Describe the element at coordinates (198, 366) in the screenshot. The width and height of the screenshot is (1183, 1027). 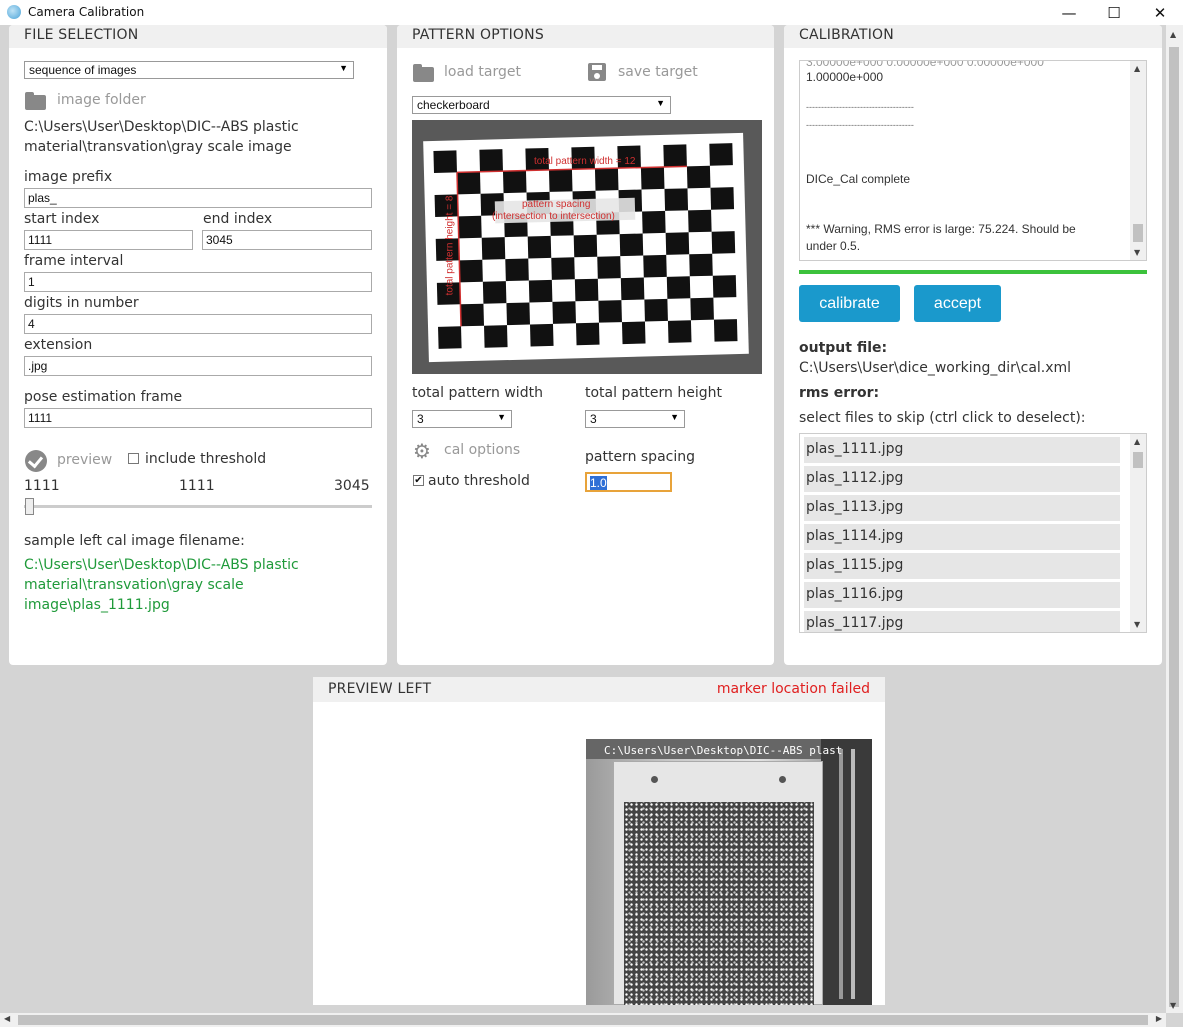
I see `extension-input: .jpg` at that location.